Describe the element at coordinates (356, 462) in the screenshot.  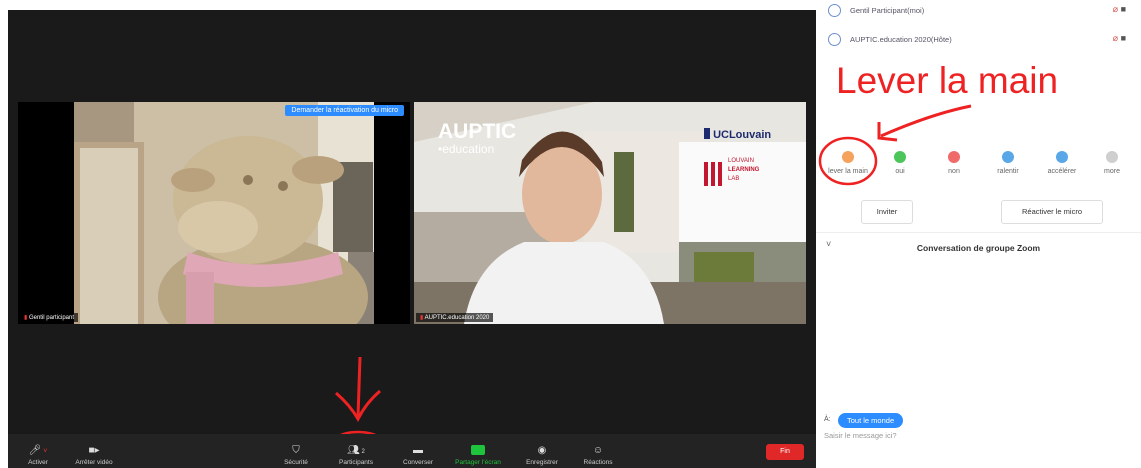
I see `toolbar-label: Participants` at that location.